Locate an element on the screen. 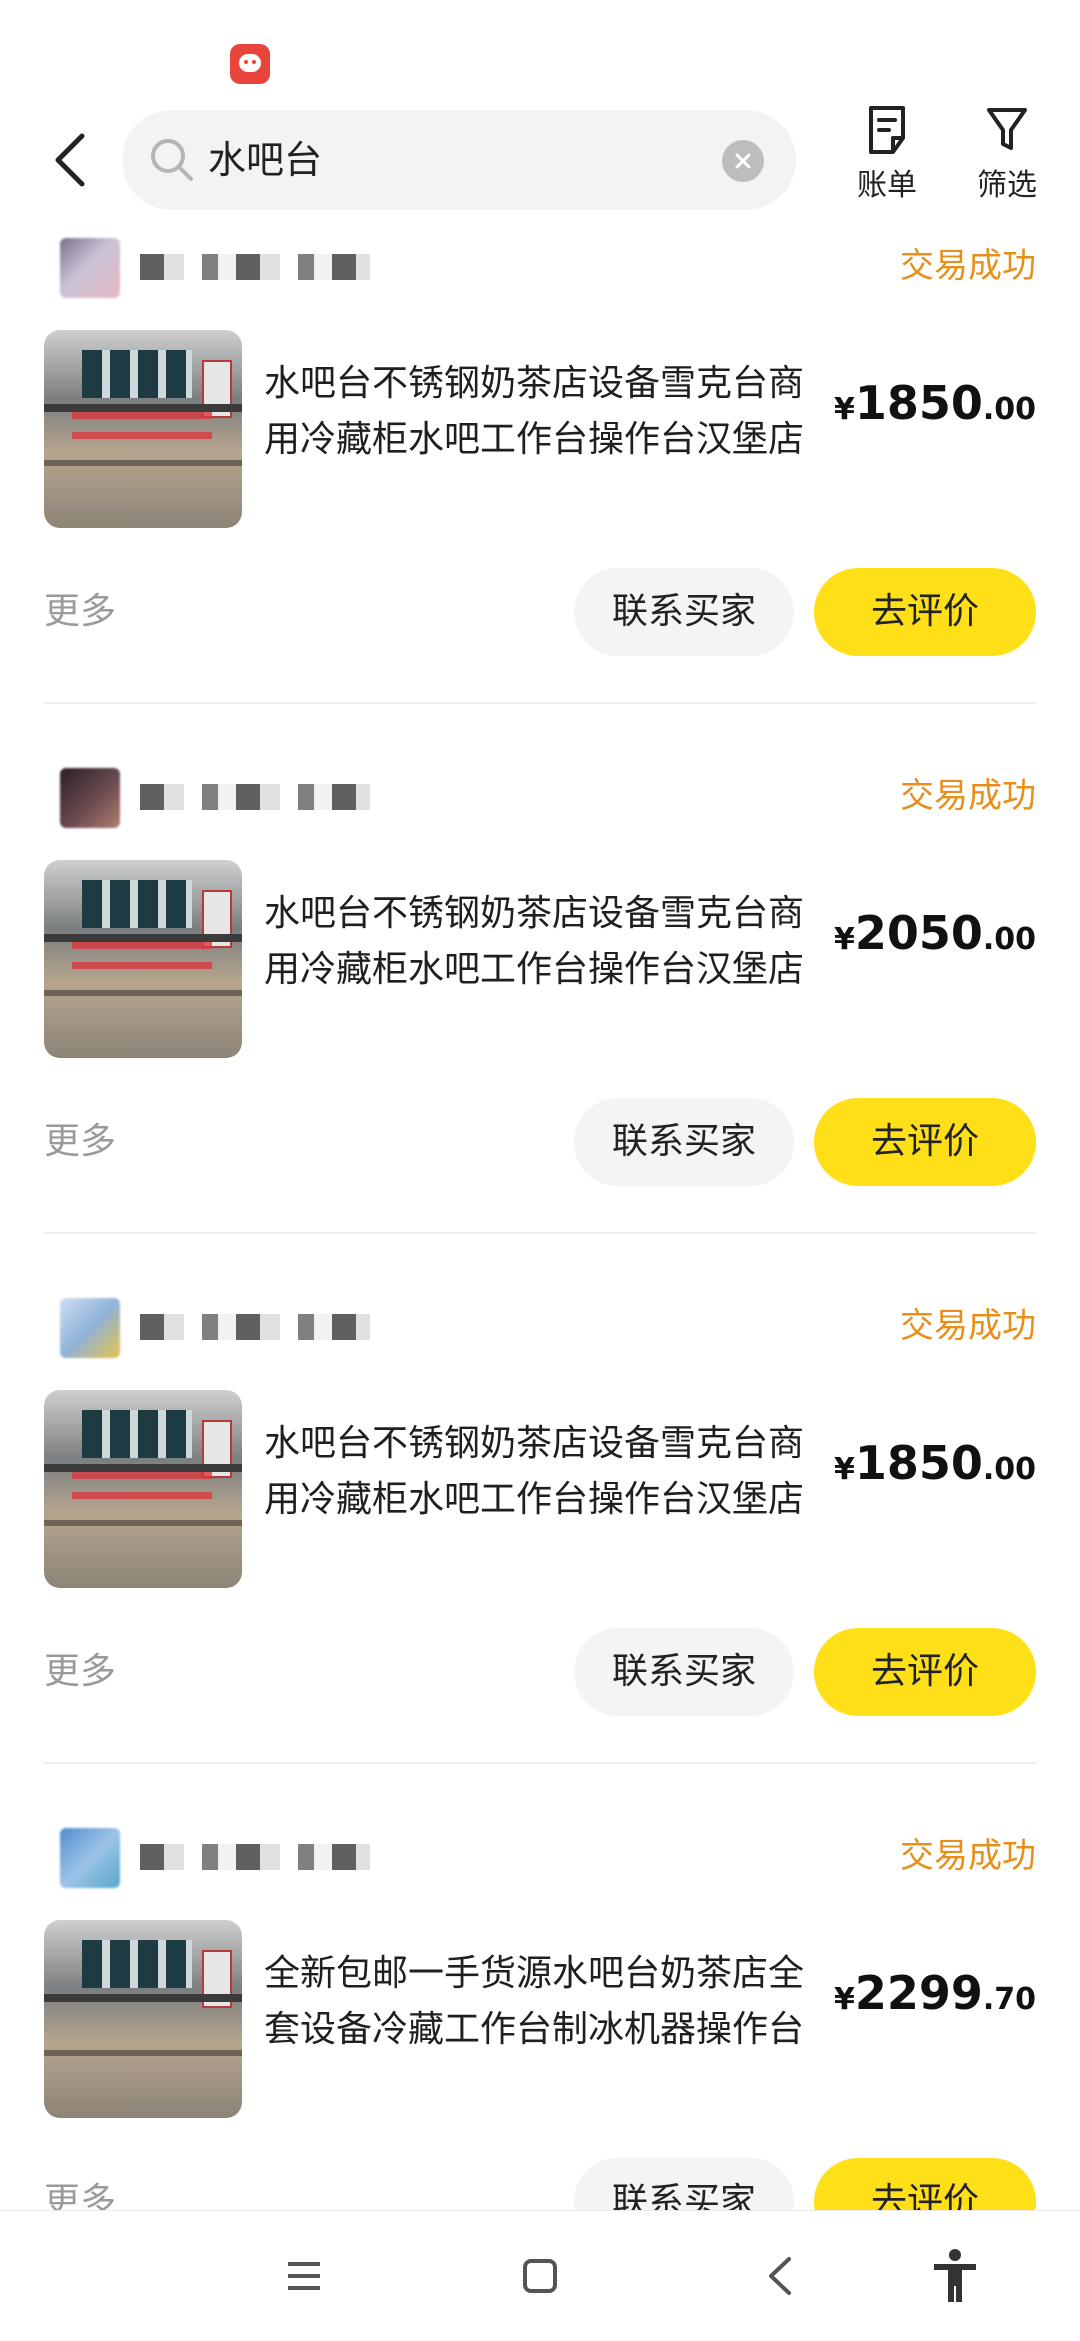 This screenshot has height=2341, width=1080. system-nav-bar is located at coordinates (540, 2275).